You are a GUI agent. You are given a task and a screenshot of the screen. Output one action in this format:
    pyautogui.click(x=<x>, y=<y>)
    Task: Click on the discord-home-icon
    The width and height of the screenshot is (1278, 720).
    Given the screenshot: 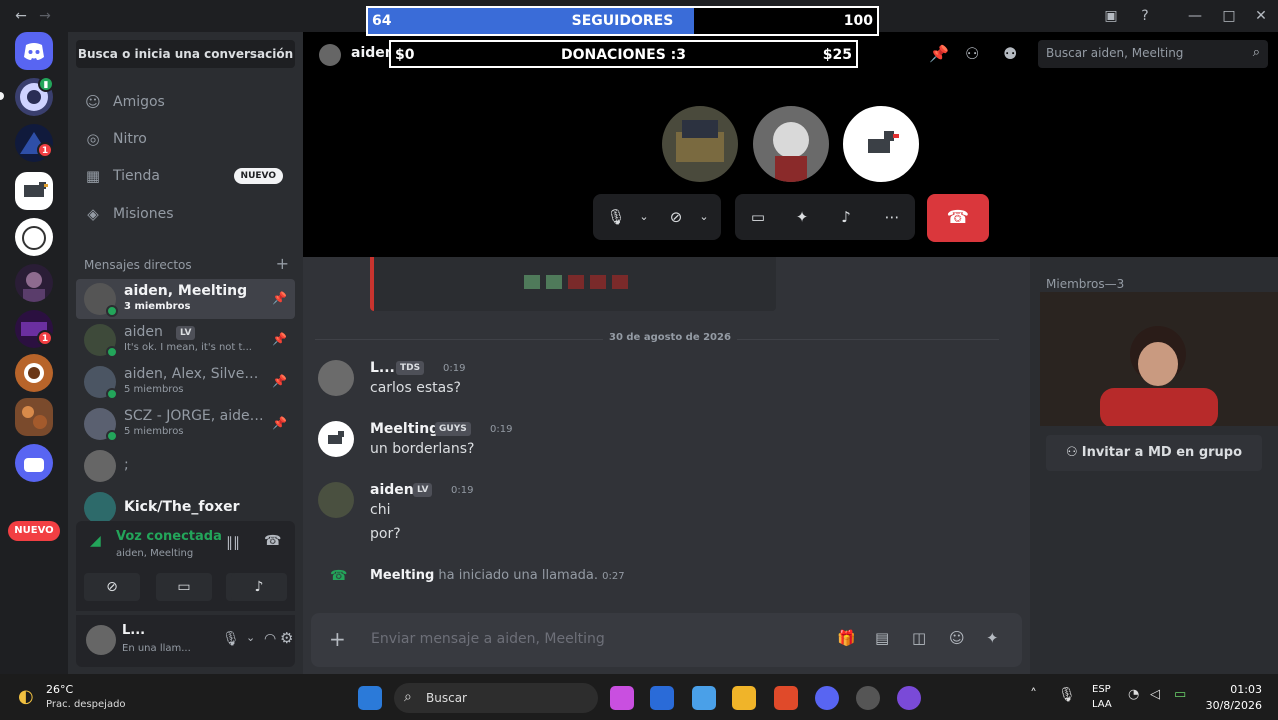 What is the action you would take?
    pyautogui.click(x=34, y=51)
    